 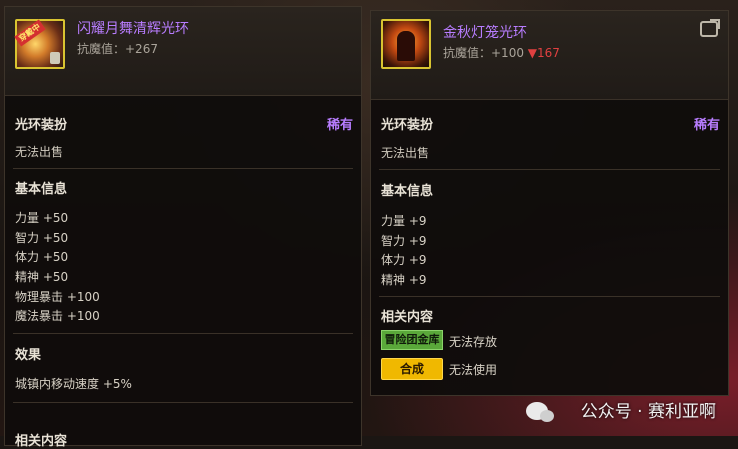 I want to click on stat-decrease: ▼167, so click(x=543, y=53).